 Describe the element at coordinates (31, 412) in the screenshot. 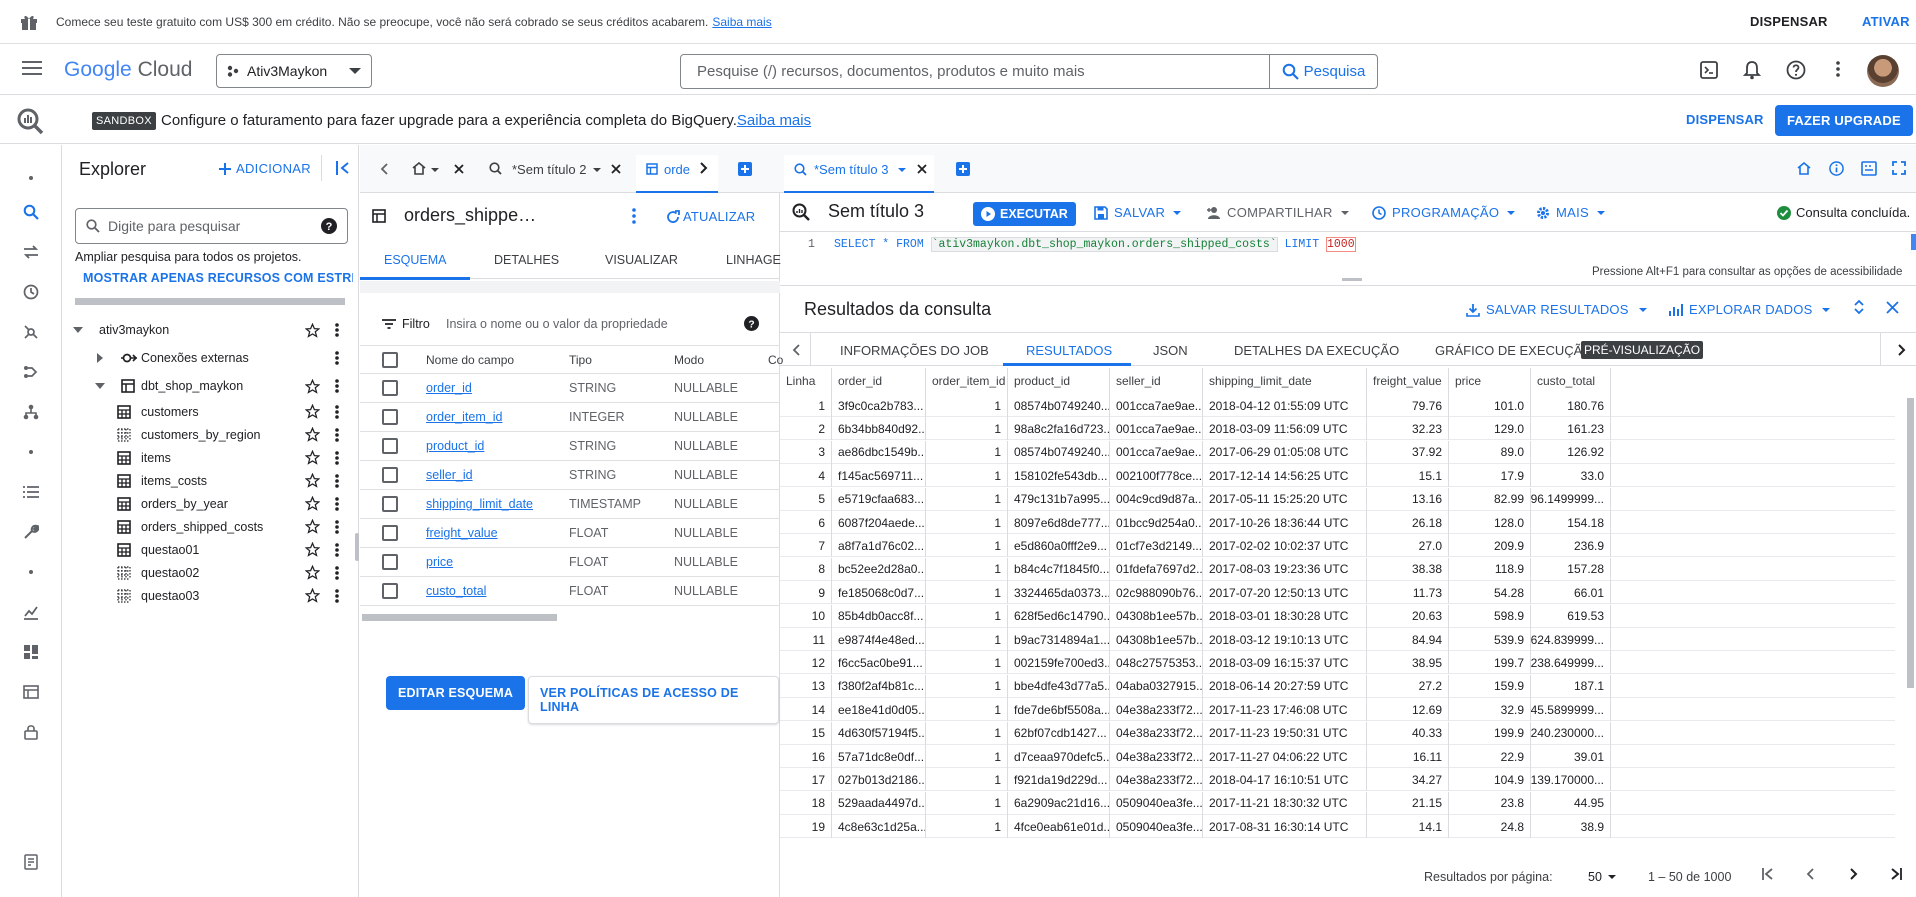

I see `hierarchy-icon` at that location.